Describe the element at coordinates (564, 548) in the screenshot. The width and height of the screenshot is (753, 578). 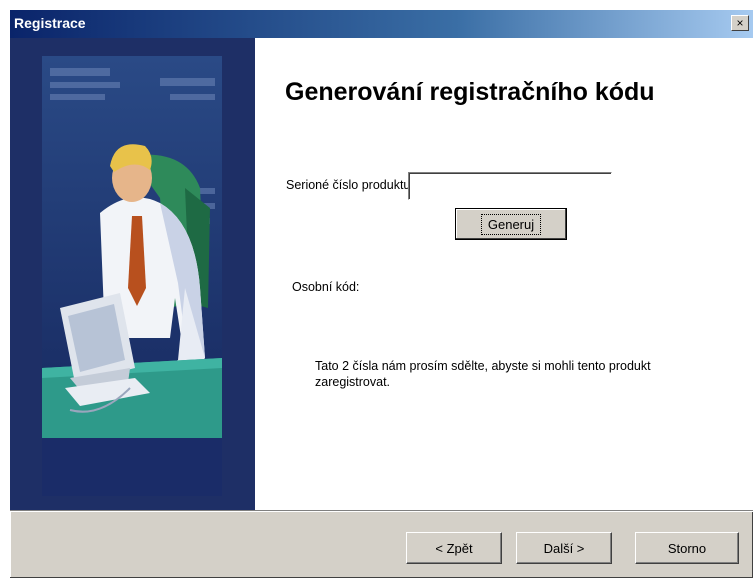
I see `next-button: Další >` at that location.